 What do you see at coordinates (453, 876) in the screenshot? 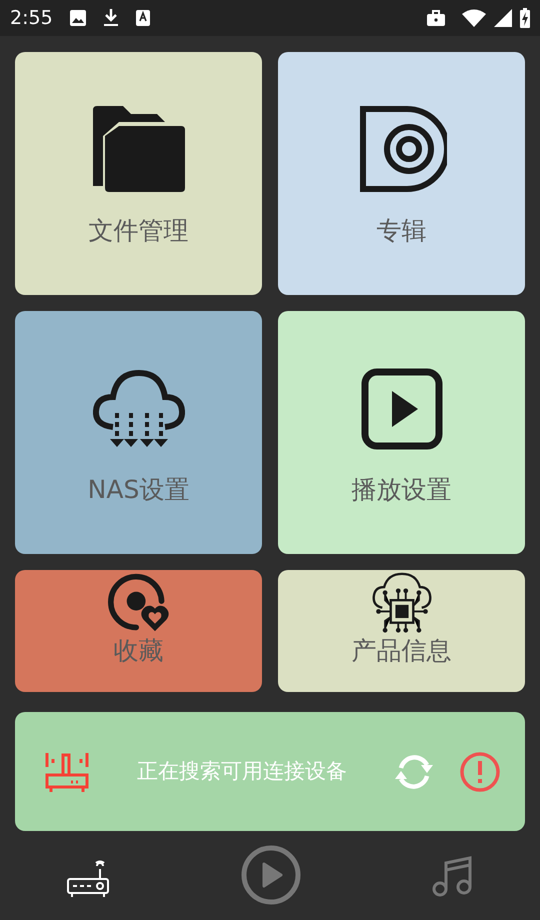
I see `music-note-icon` at bounding box center [453, 876].